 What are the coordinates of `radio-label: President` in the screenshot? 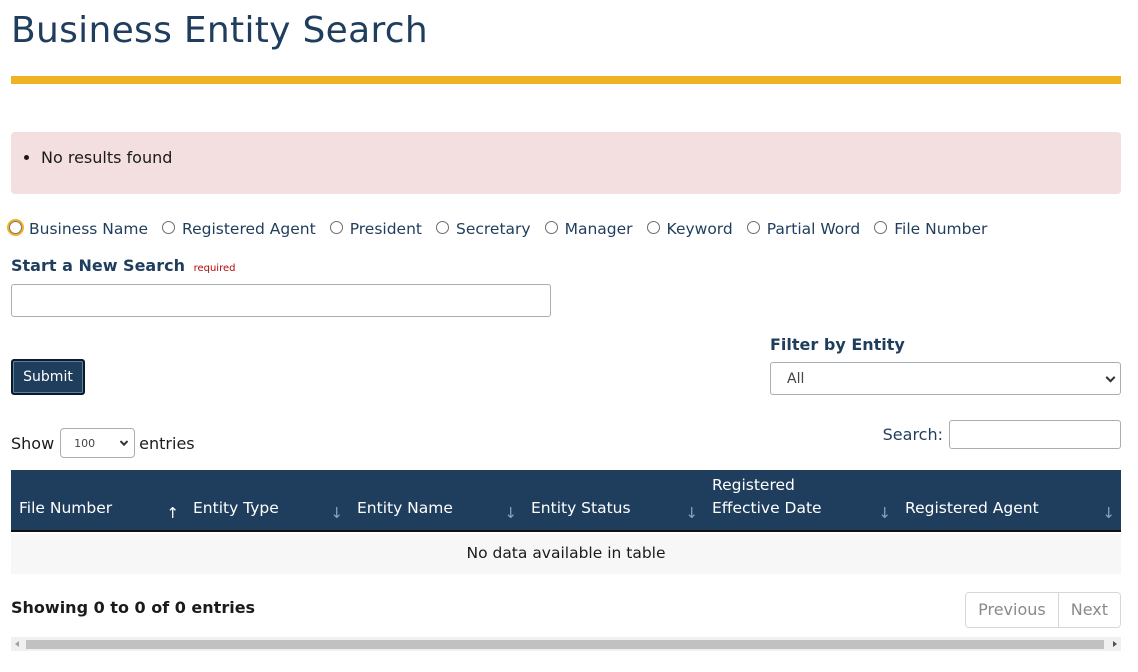 It's located at (385, 229).